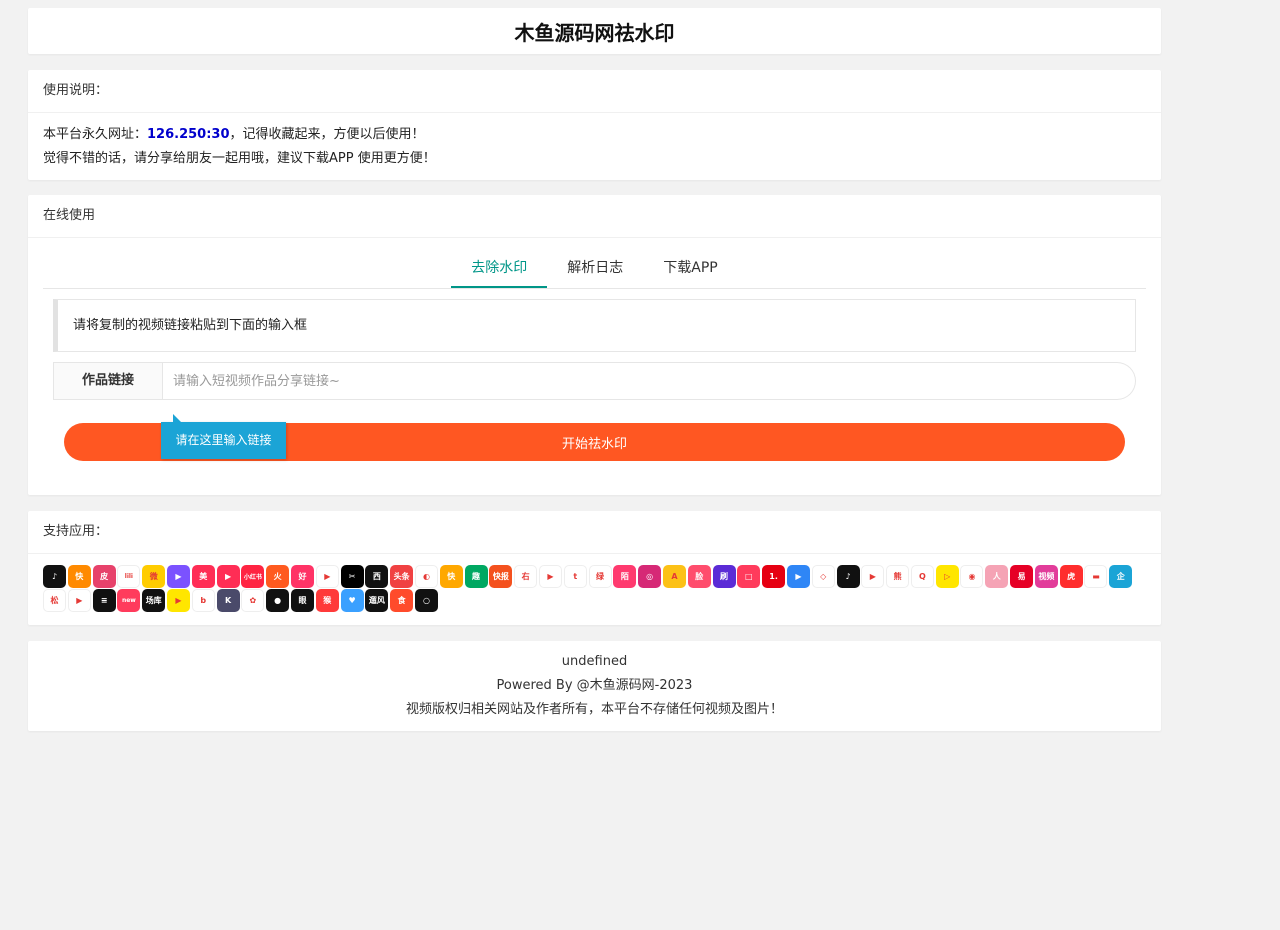 This screenshot has height=930, width=1280. What do you see at coordinates (302, 600) in the screenshot?
I see `eyes-icon: 眼` at bounding box center [302, 600].